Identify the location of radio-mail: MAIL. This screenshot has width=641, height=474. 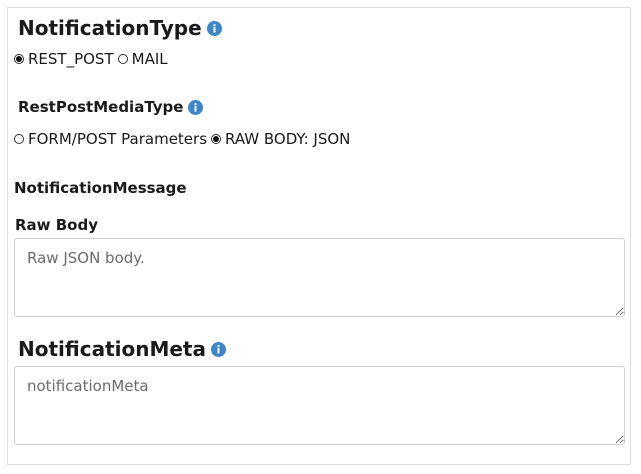
(142, 59).